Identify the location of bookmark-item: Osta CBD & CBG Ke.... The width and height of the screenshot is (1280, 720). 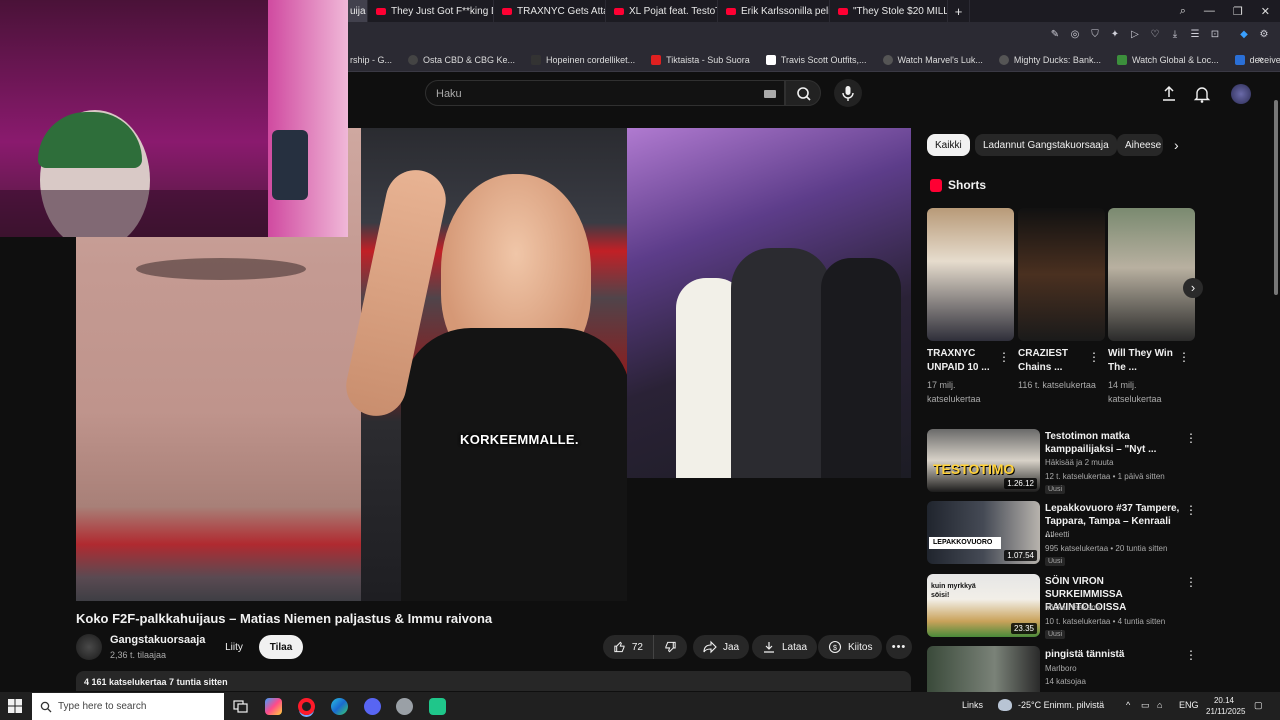
(461, 59).